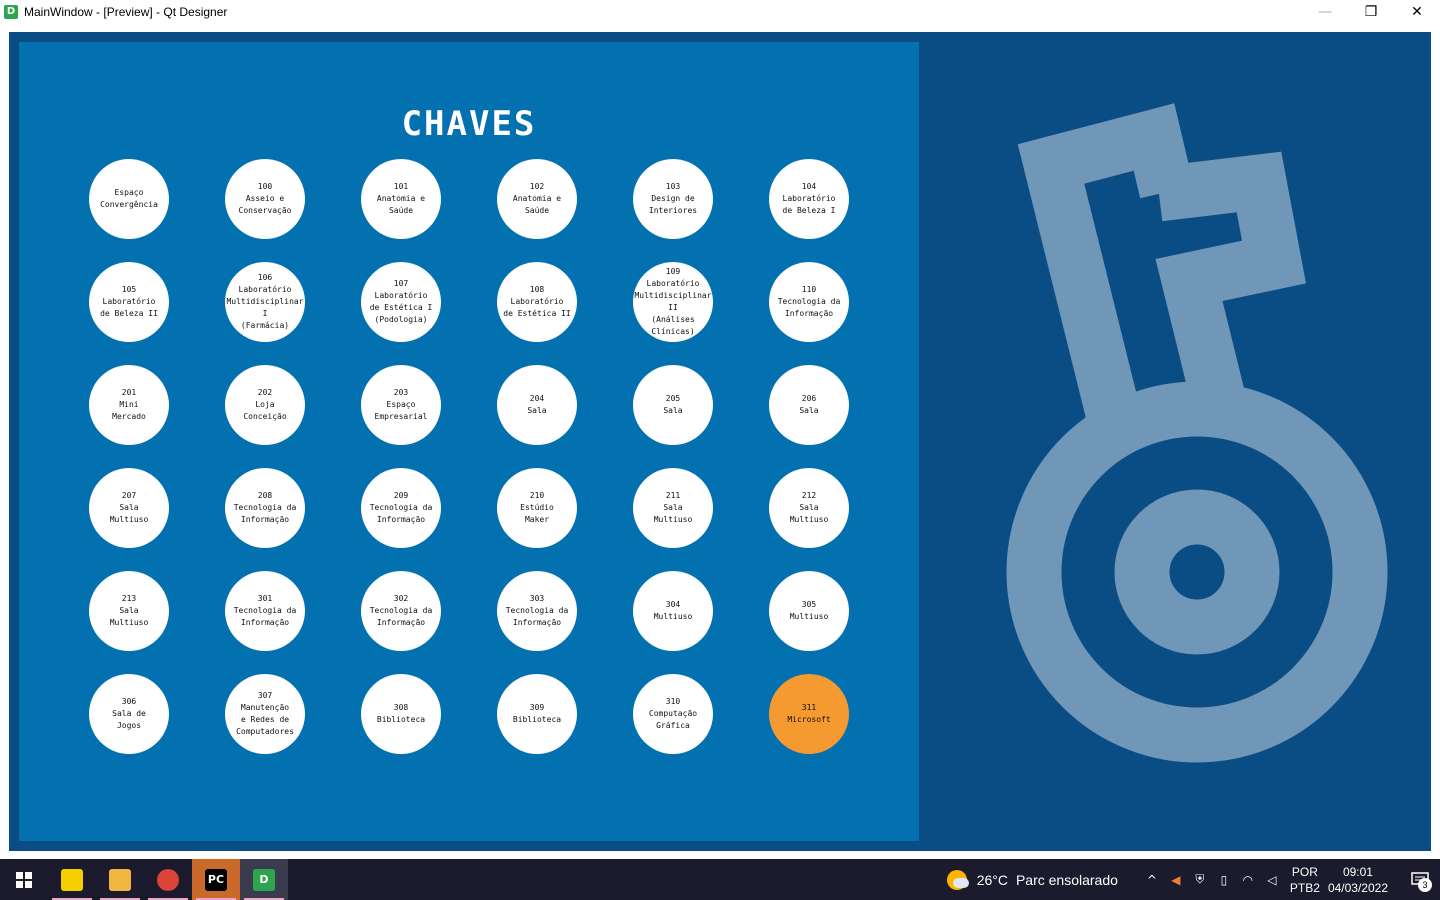 The width and height of the screenshot is (1440, 900). I want to click on key-button: 305 Multiuso, so click(809, 611).